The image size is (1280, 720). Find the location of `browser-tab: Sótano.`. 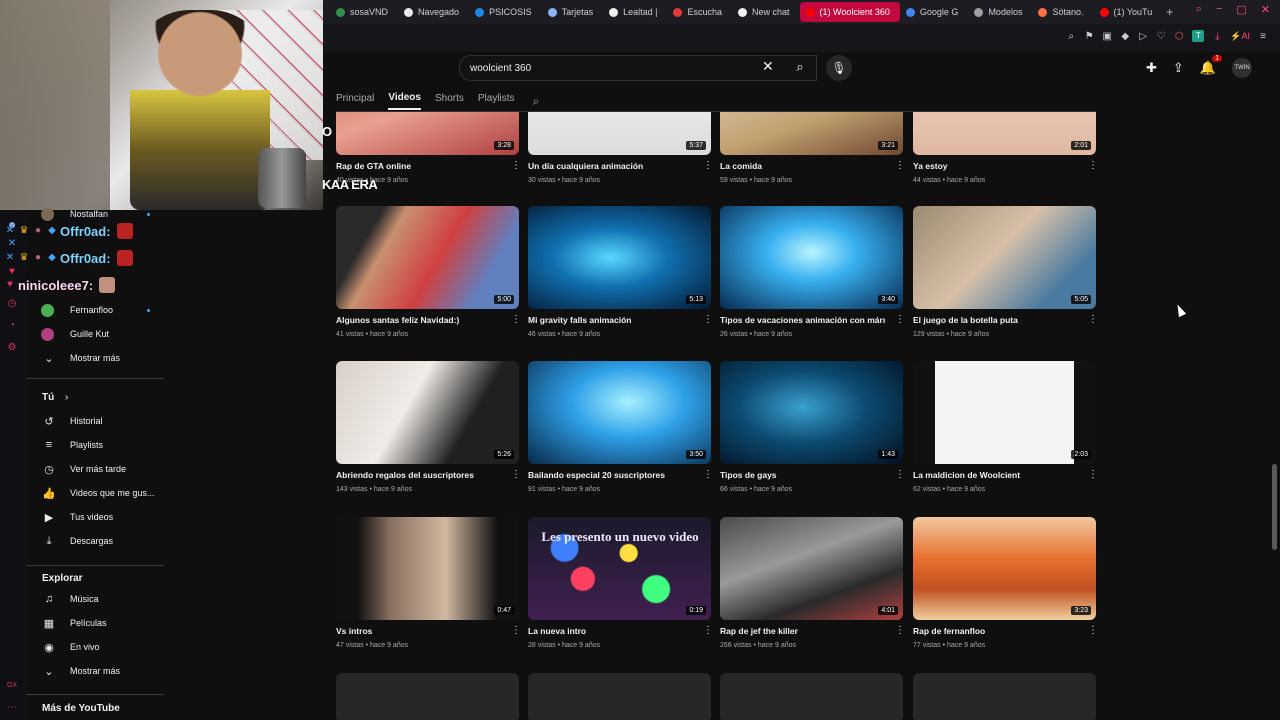

browser-tab: Sótano. is located at coordinates (1062, 12).